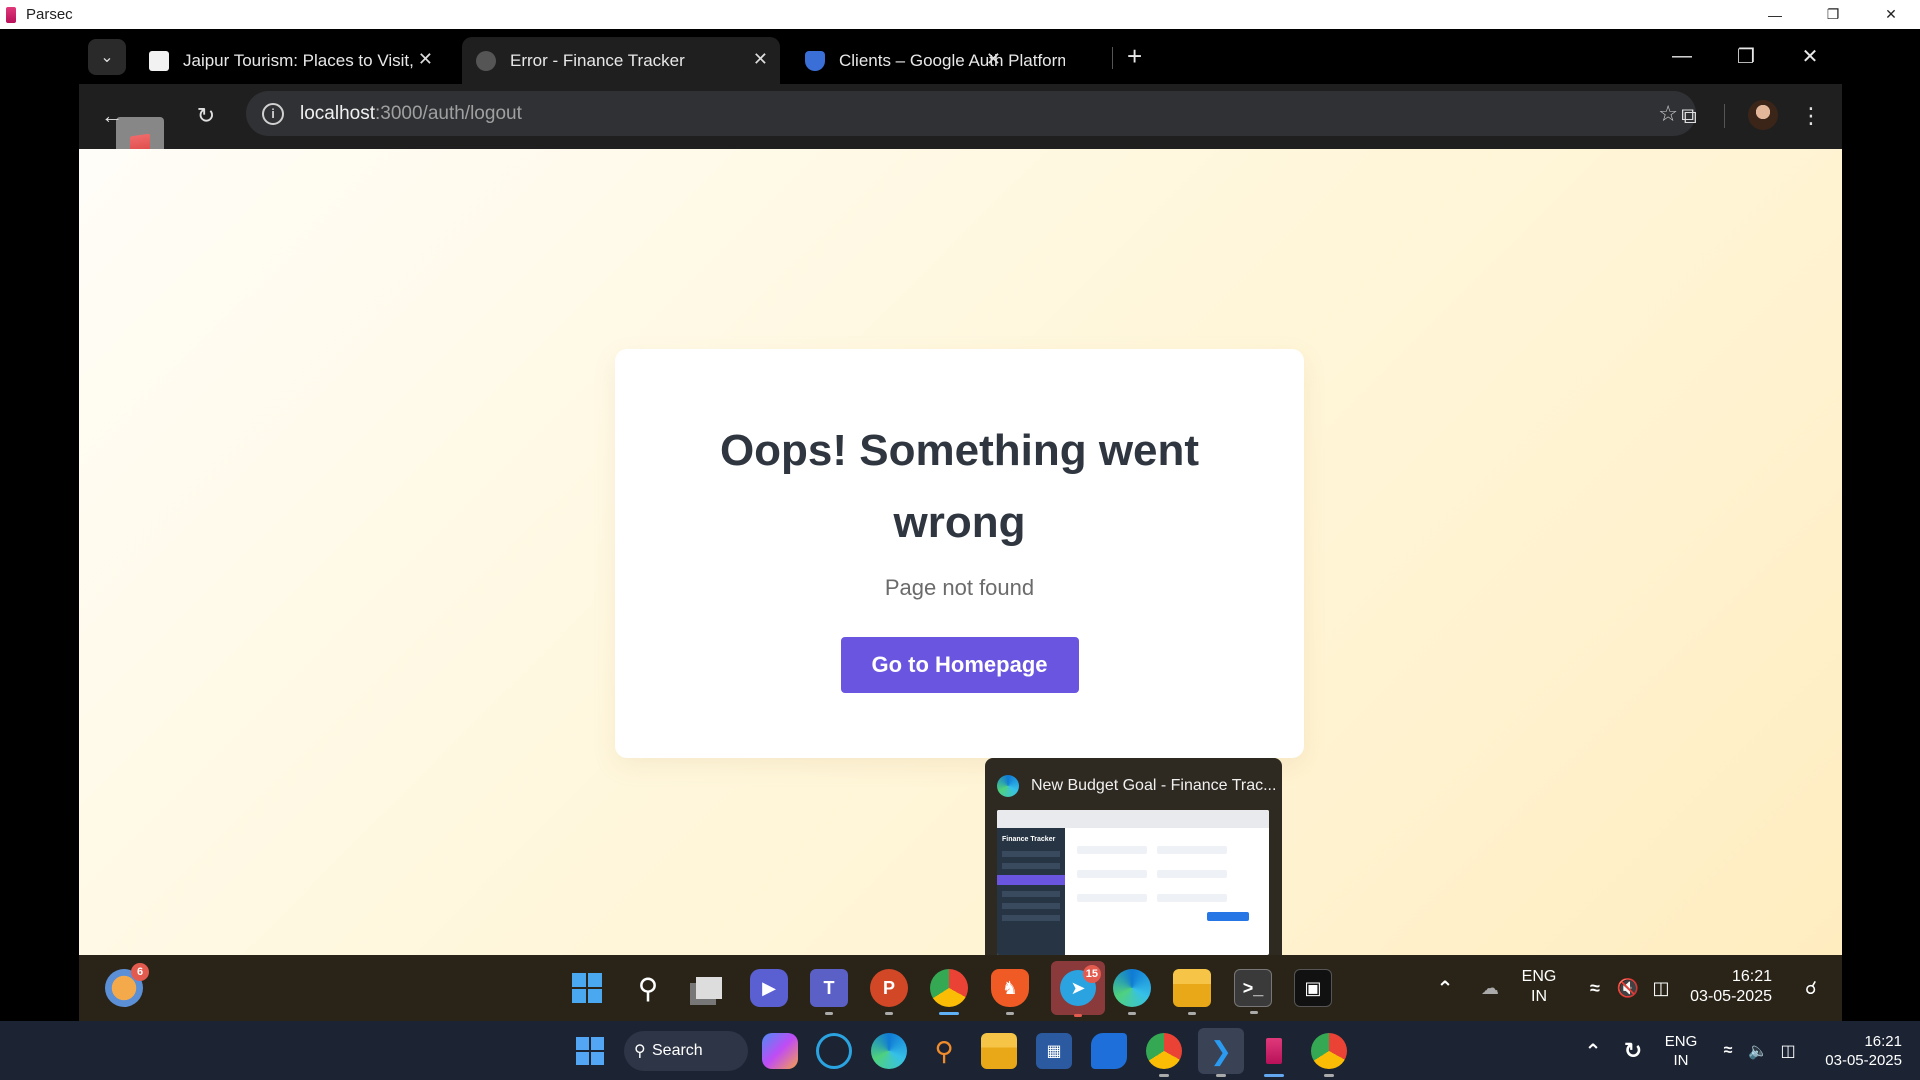  I want to click on extensions-puzzle-icon: ⧉, so click(1689, 116).